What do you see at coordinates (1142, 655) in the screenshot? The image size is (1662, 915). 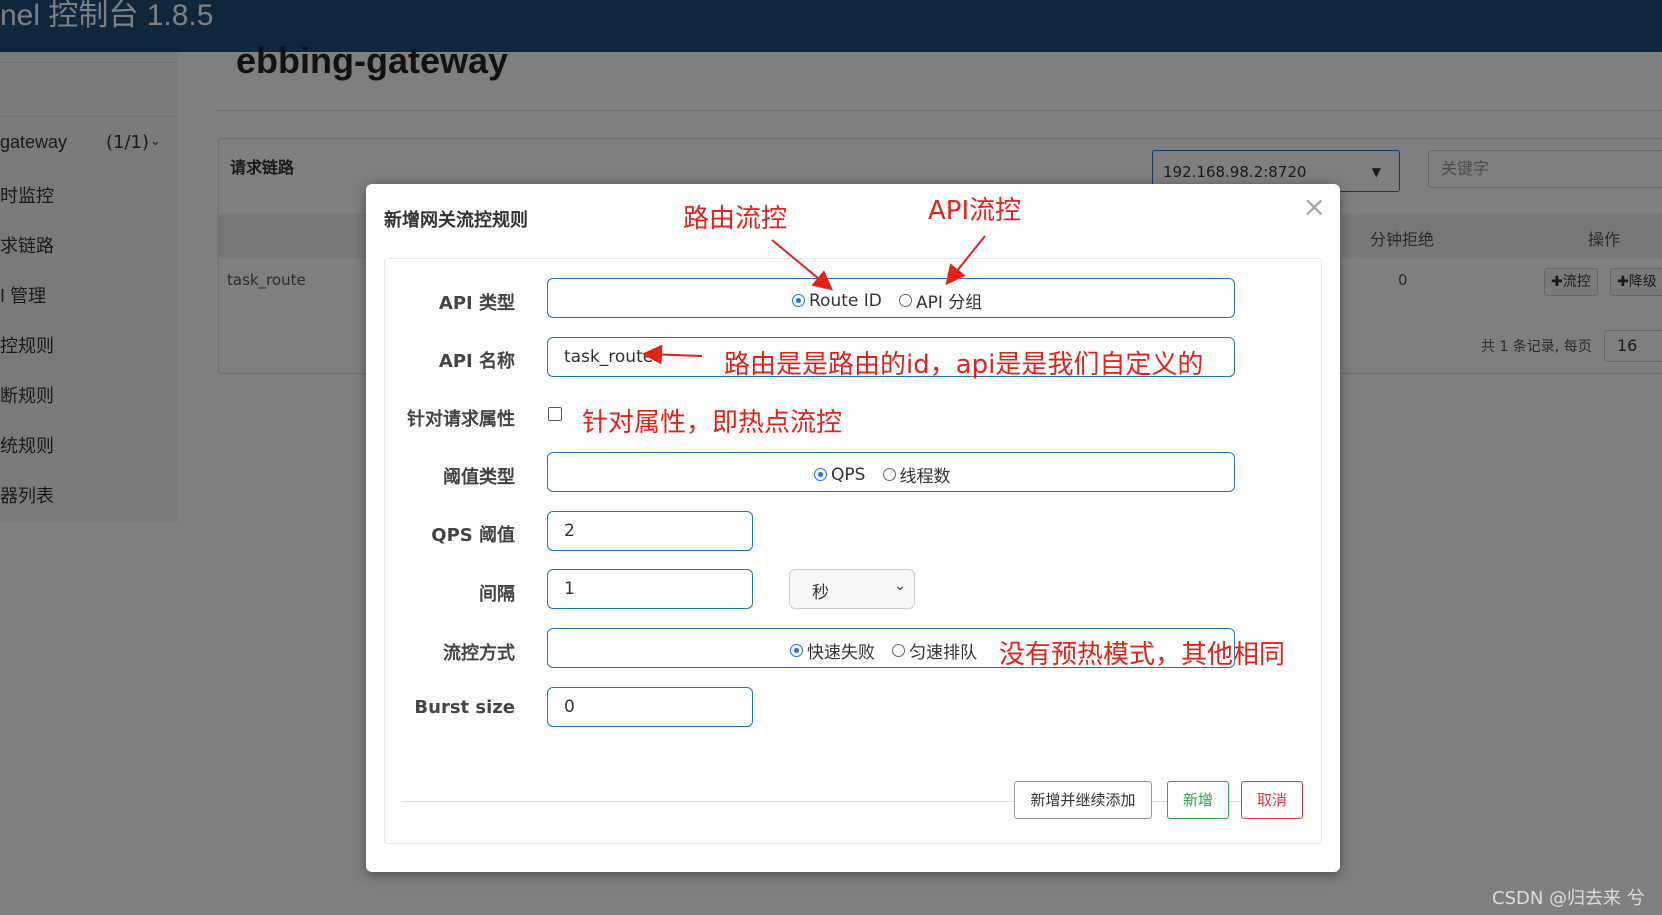 I see `annotation-mode-explain: 没有预热模式，其他相同` at bounding box center [1142, 655].